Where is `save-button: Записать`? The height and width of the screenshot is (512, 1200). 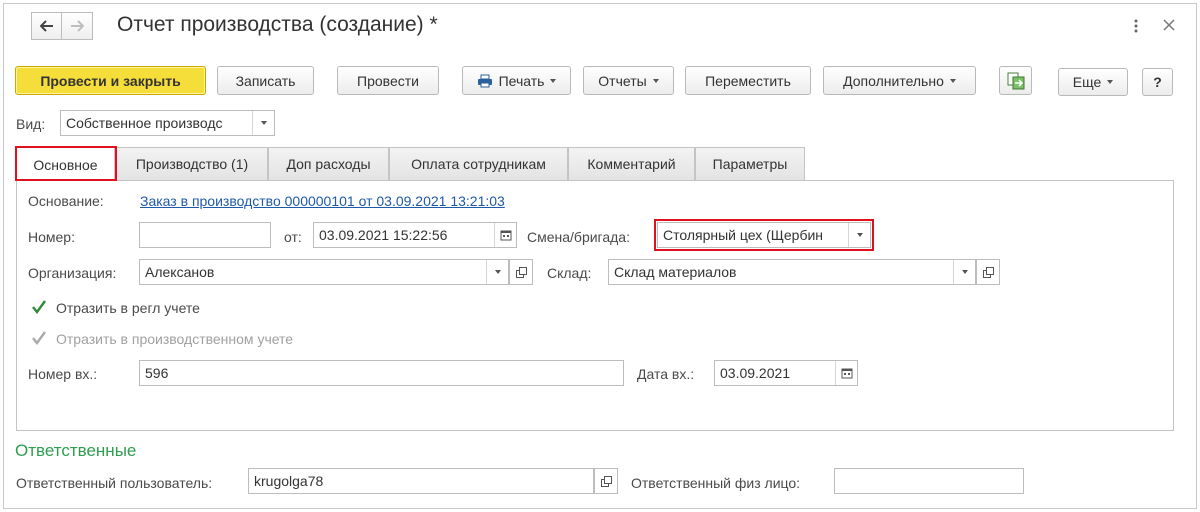 save-button: Записать is located at coordinates (265, 80).